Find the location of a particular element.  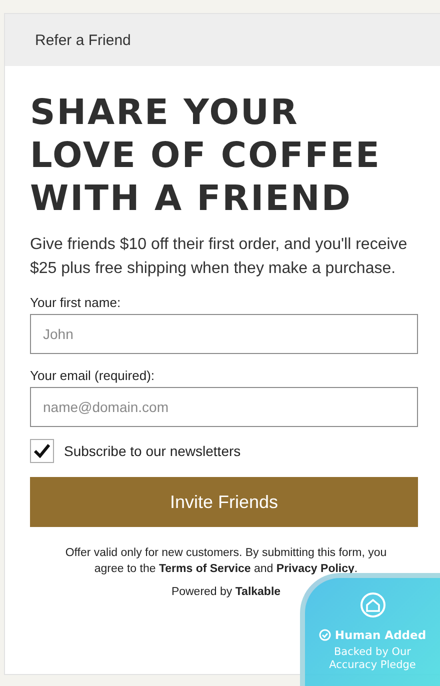

privacy-link: Privacy Policy is located at coordinates (315, 569).